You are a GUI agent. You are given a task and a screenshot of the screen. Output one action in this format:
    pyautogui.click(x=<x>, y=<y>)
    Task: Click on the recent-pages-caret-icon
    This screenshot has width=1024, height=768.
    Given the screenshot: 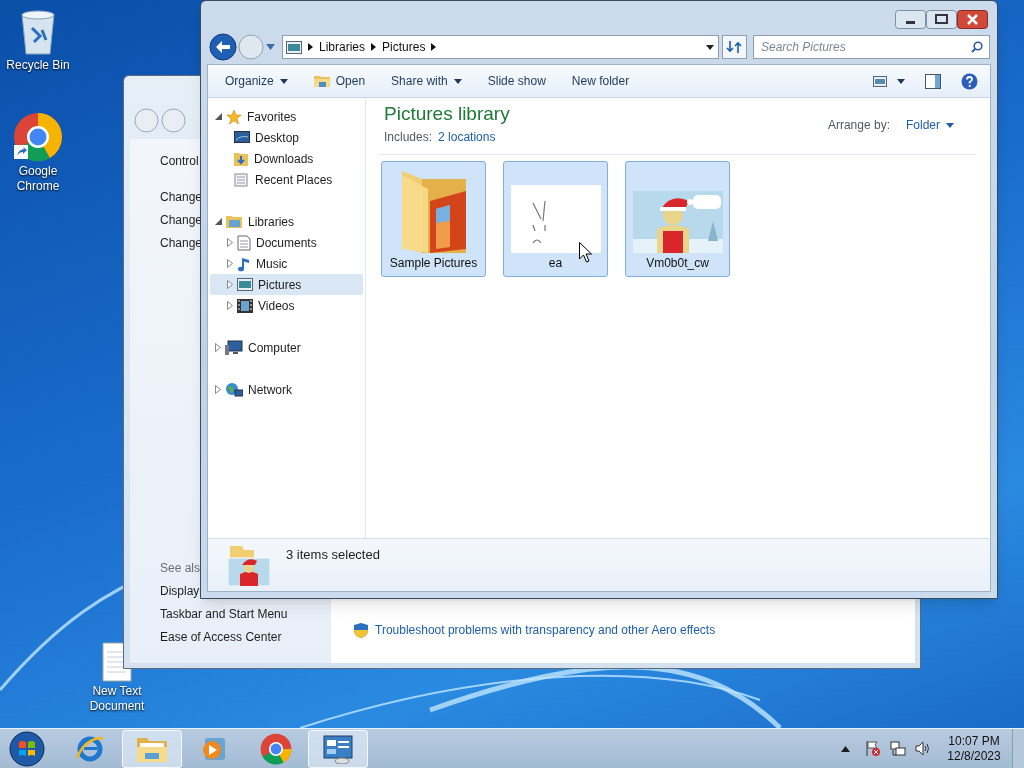 What is the action you would take?
    pyautogui.click(x=270, y=47)
    